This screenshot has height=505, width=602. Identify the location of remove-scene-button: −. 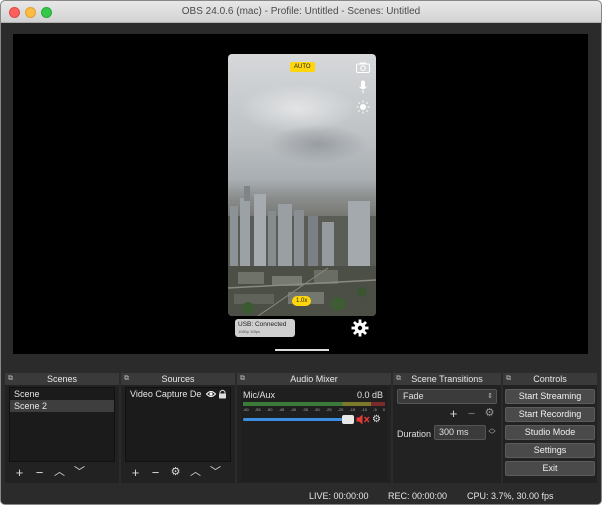
(39, 472).